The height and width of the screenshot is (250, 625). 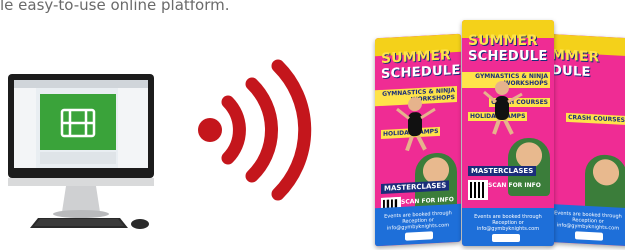 I want to click on poster-title: MMER DULE, so click(x=575, y=64).